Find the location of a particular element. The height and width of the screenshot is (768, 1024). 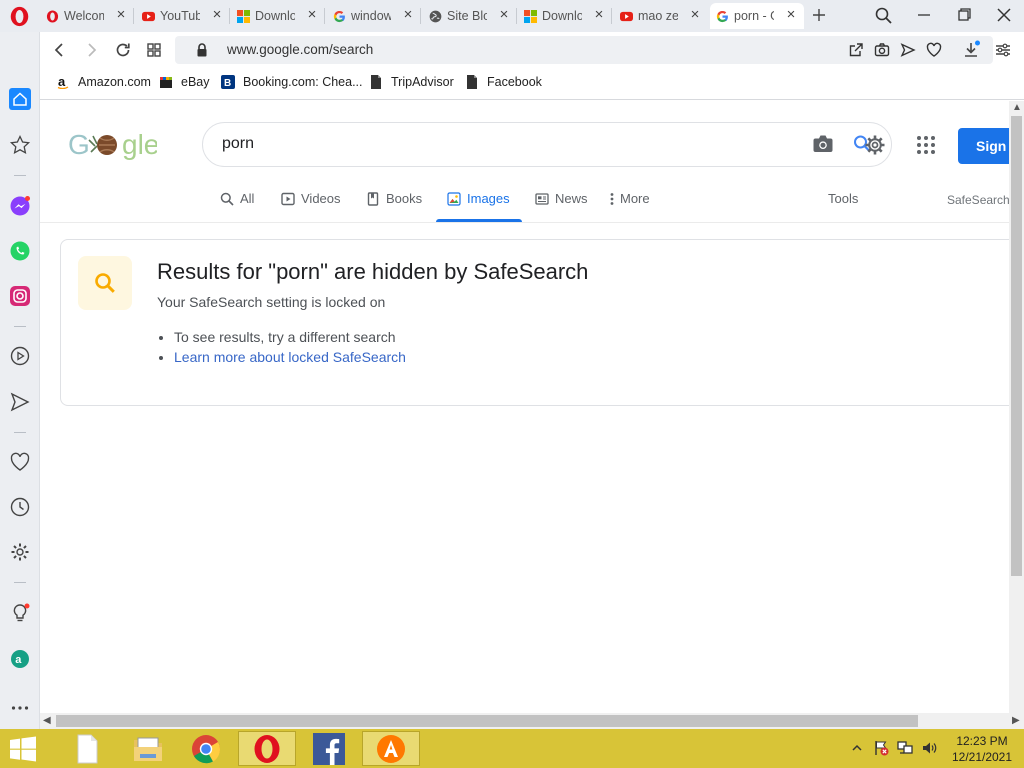

bookmark-tripadvisor: TripAdvisor is located at coordinates (411, 82).